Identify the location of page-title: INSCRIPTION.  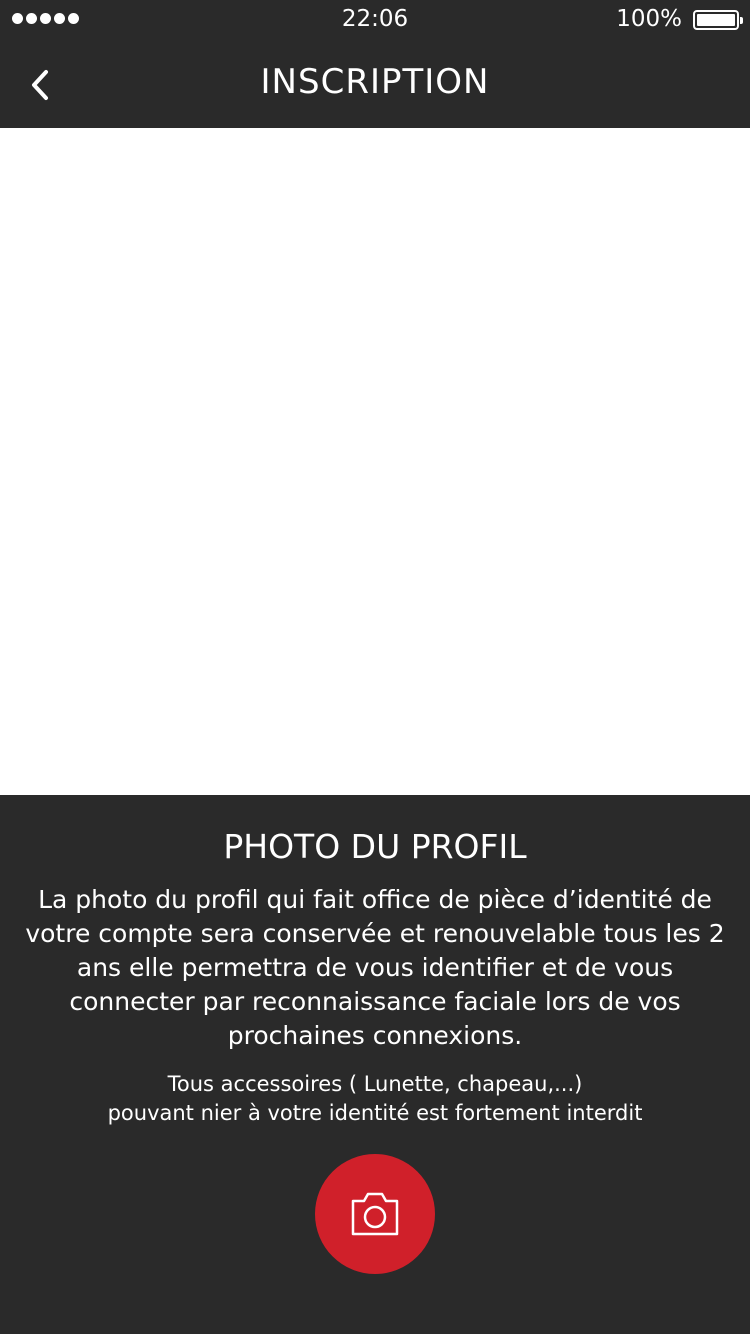
(375, 82).